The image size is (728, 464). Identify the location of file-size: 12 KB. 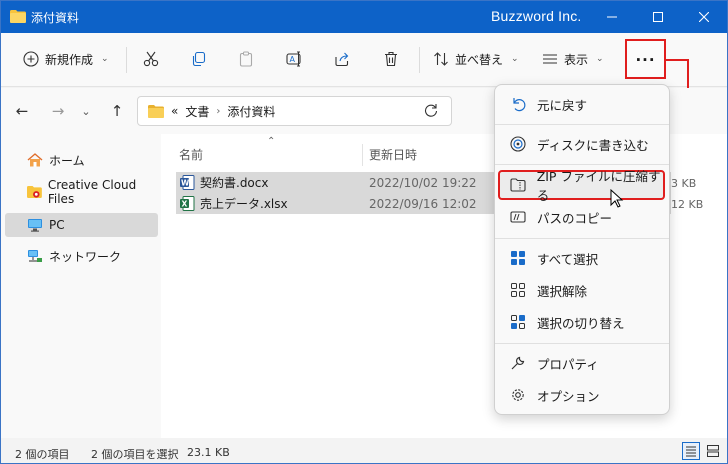
(687, 204).